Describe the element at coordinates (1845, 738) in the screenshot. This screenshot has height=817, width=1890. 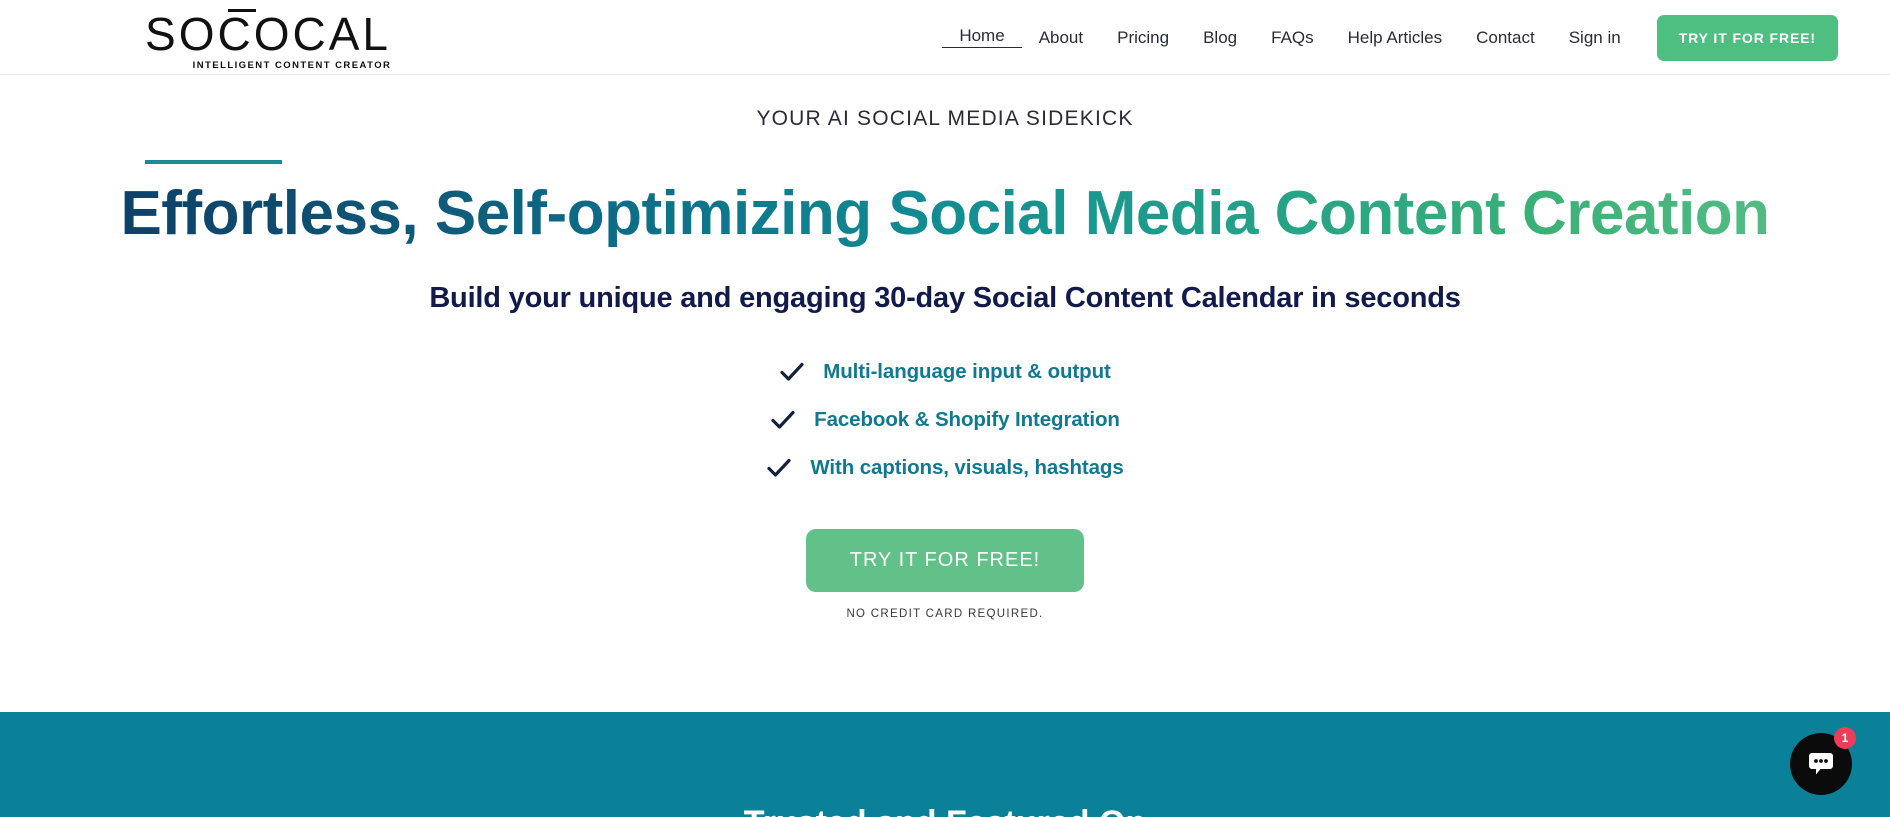
I see `chat-unread-badge: 1` at that location.